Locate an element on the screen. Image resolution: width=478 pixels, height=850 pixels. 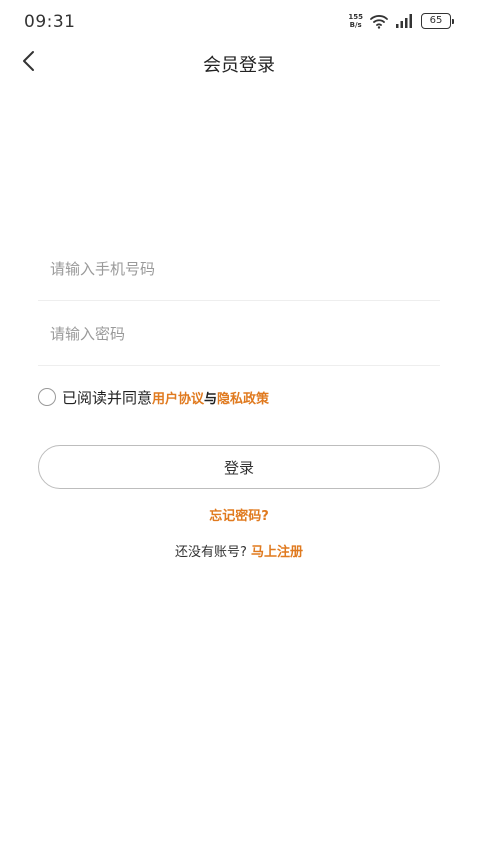
battery-level: 65 is located at coordinates (436, 21).